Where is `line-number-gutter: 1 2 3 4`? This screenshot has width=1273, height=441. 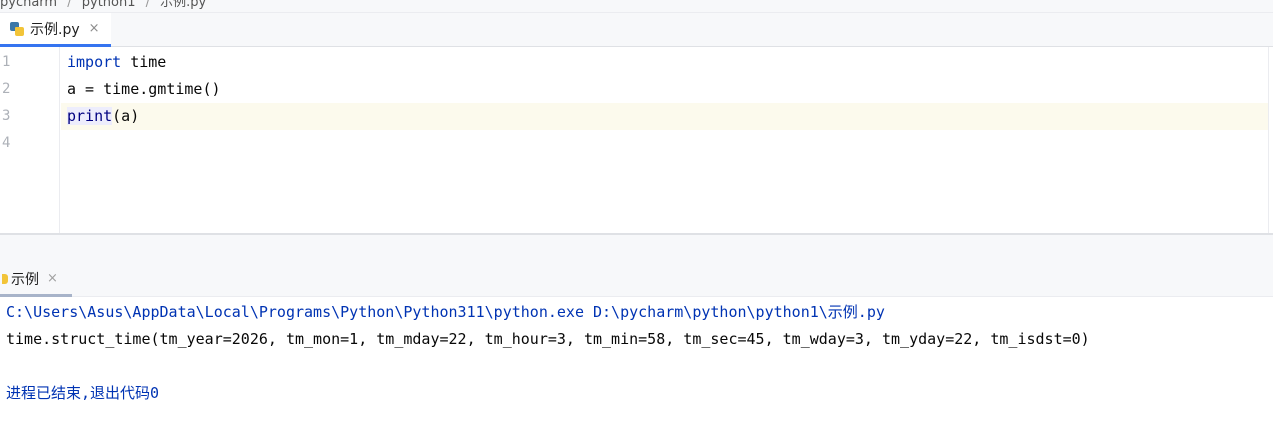
line-number-gutter: 1 2 3 4 is located at coordinates (30, 140).